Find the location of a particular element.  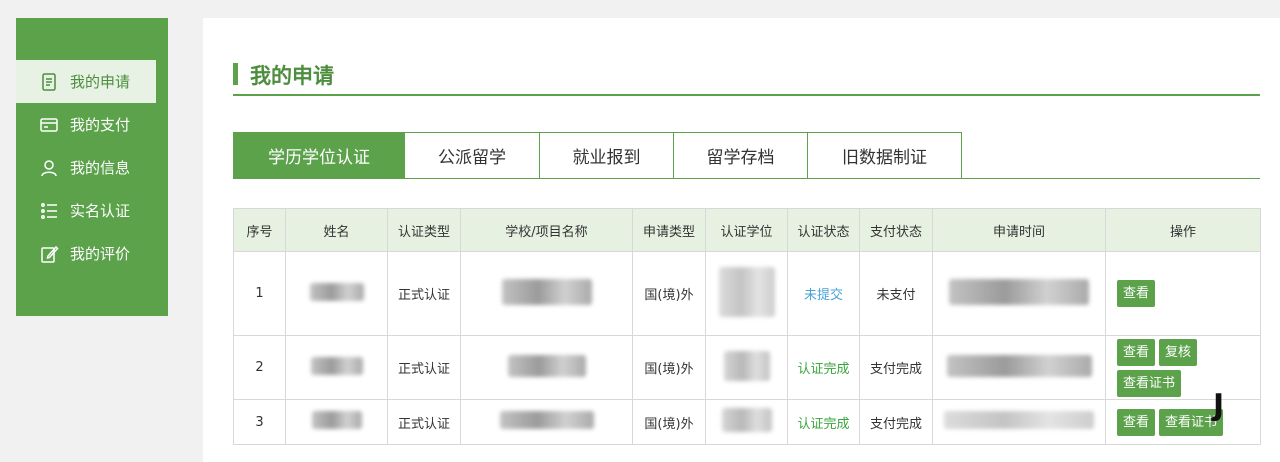

column-header: 申请时间 is located at coordinates (1019, 230).